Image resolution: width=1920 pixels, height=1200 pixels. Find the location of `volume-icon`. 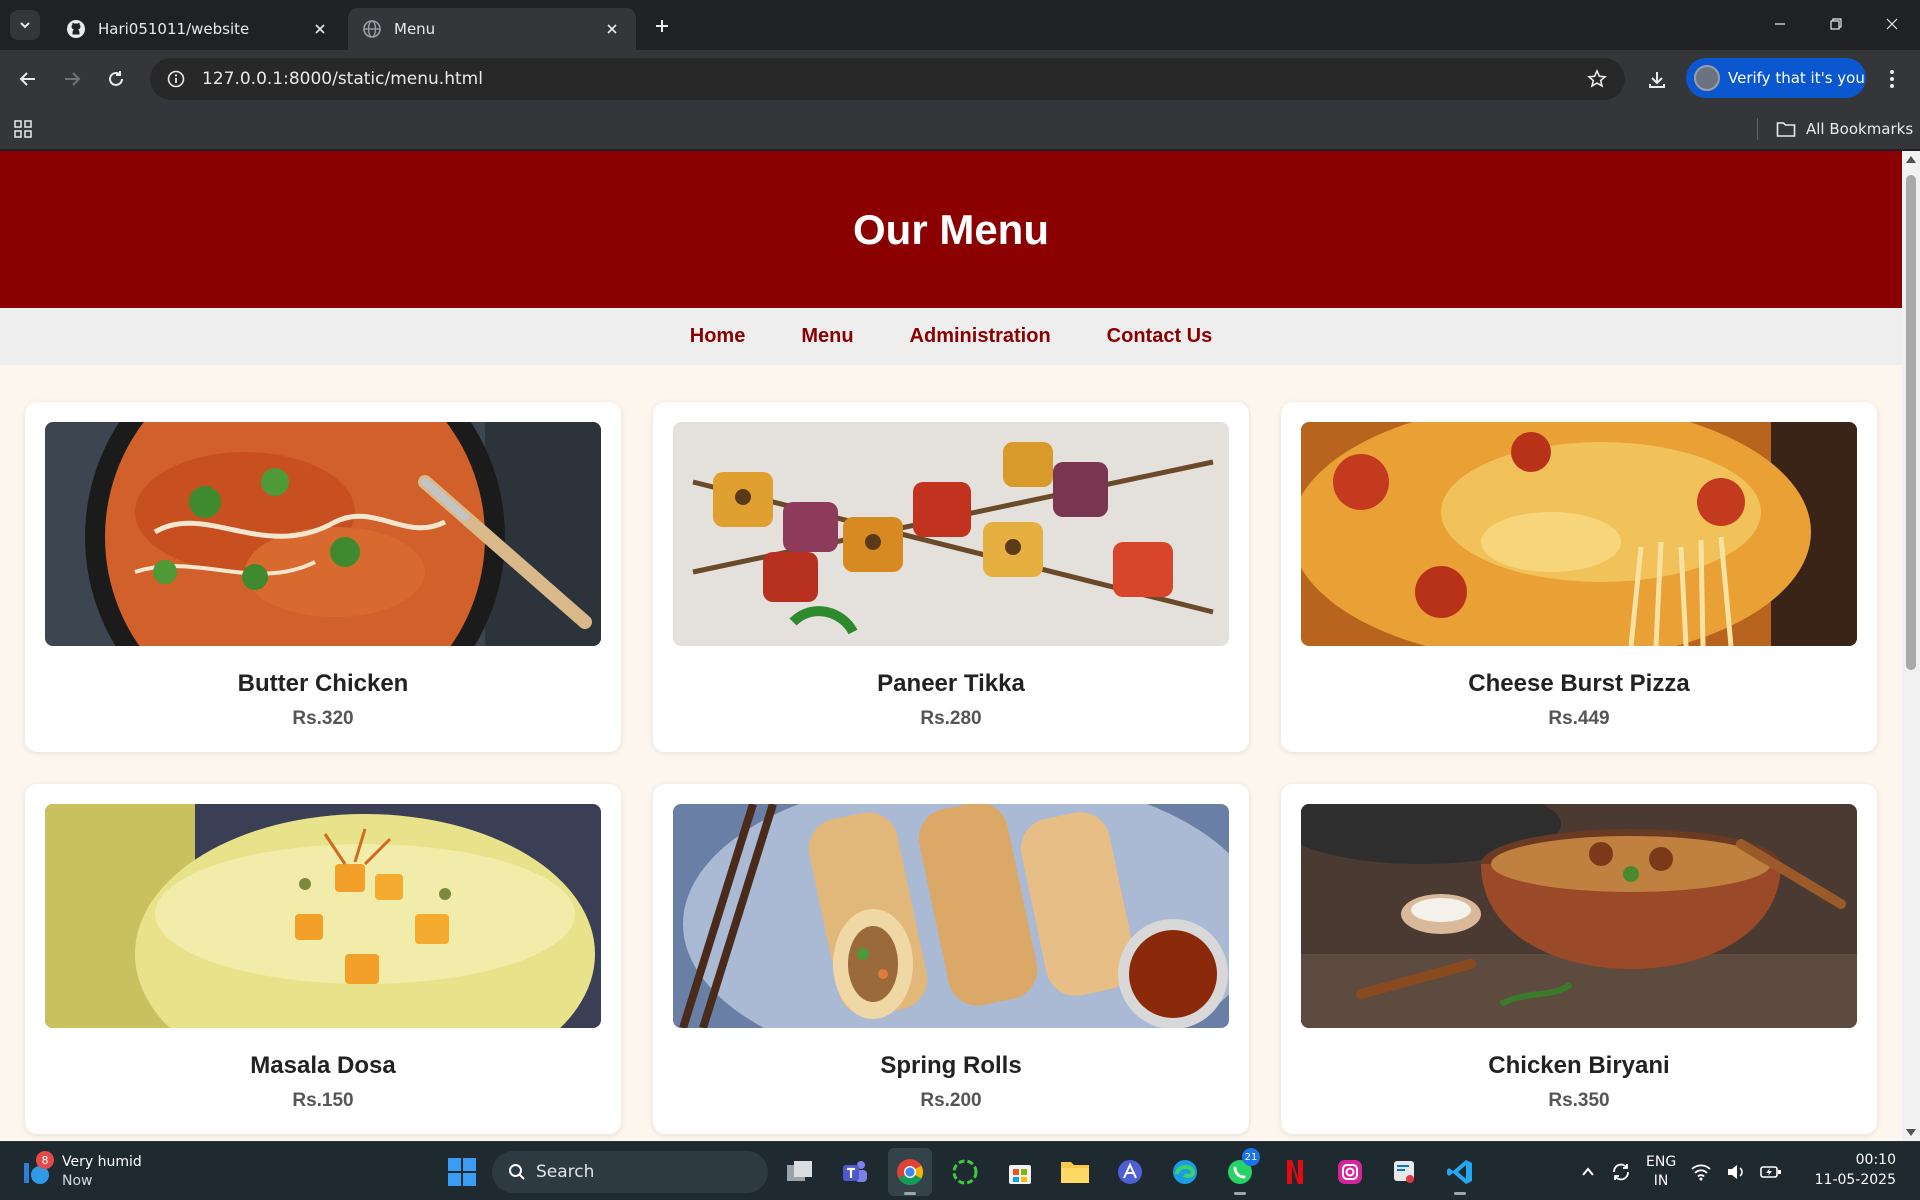

volume-icon is located at coordinates (1736, 1172).